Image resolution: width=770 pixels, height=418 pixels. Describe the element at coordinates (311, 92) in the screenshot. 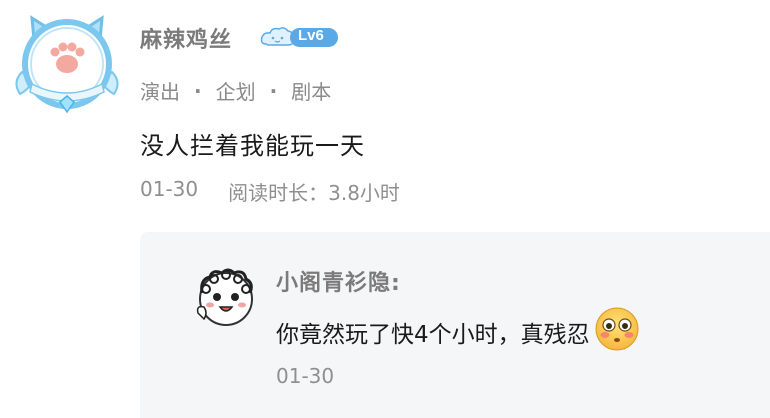

I see `tag-item: 剧本` at that location.